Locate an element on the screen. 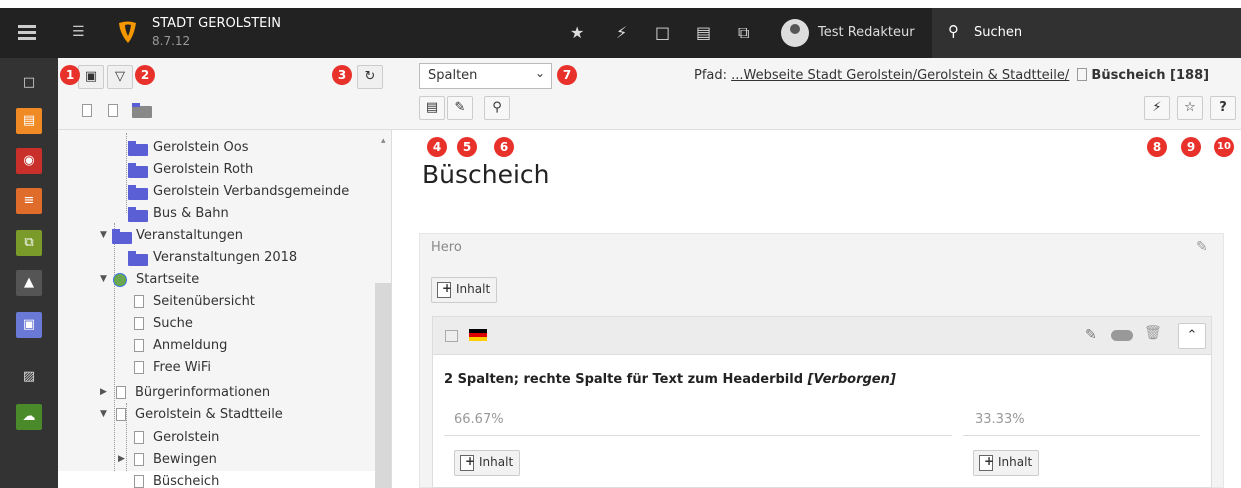  tree-node: ▶ Bürgerinformationen is located at coordinates (216, 393).